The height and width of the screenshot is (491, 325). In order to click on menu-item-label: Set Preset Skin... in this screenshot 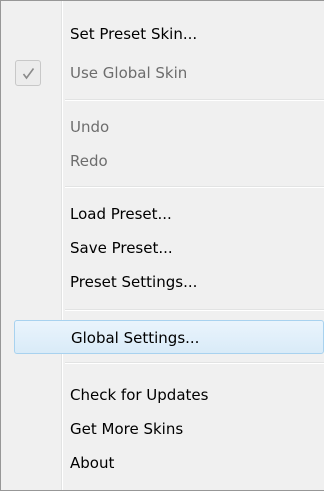, I will do `click(134, 34)`.